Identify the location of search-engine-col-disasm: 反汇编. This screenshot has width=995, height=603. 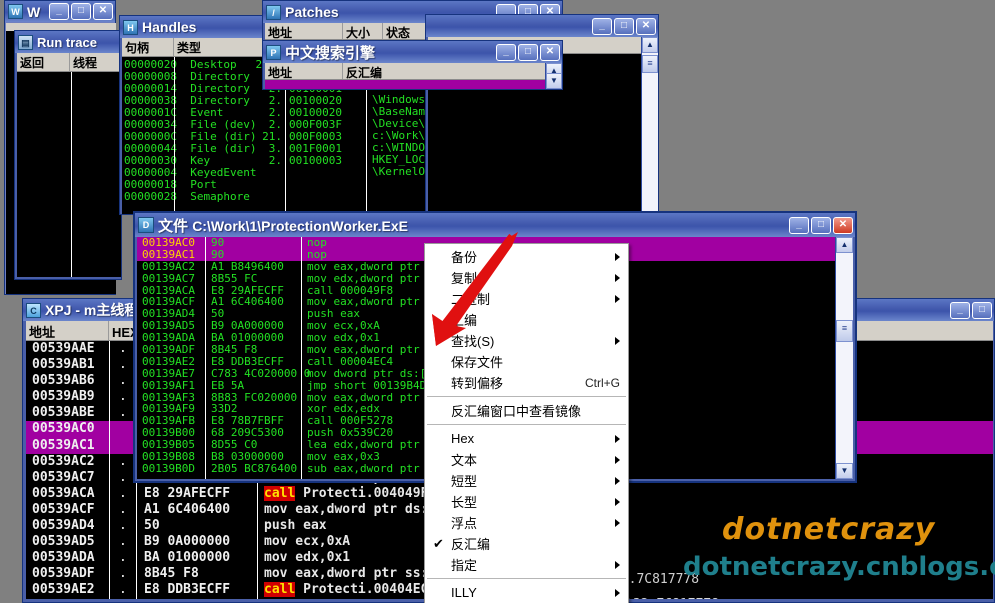
(444, 71).